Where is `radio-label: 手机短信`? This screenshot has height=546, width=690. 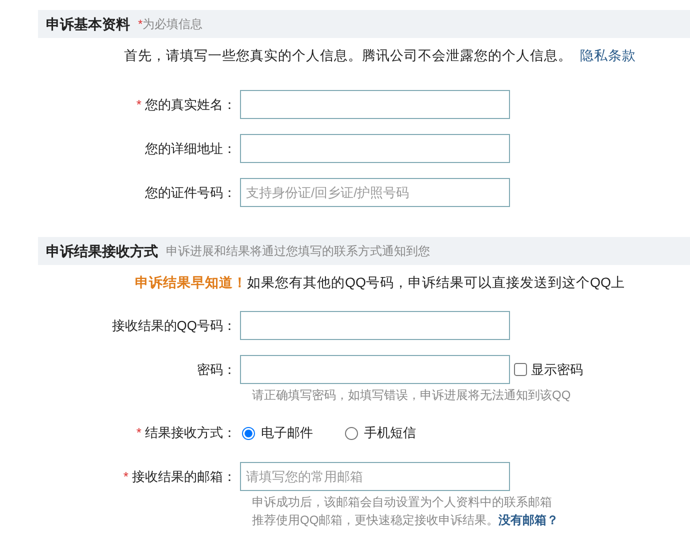 radio-label: 手机短信 is located at coordinates (390, 433).